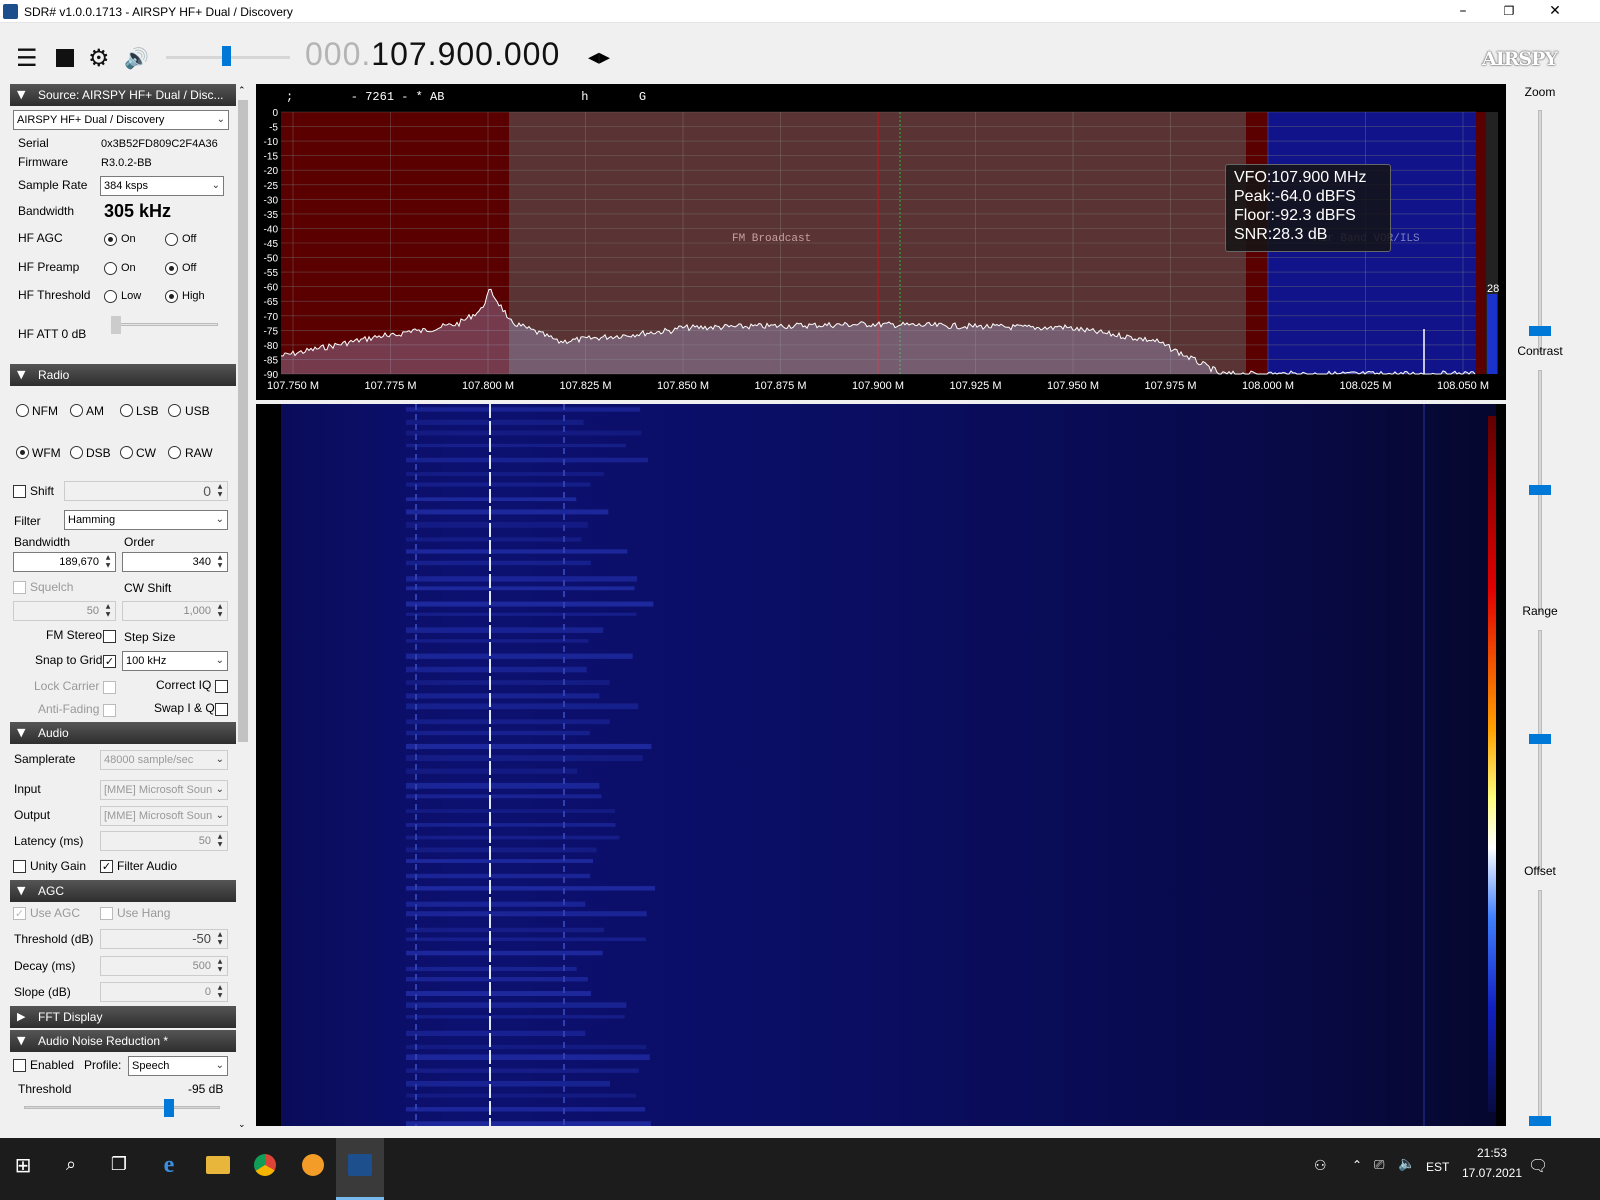 This screenshot has width=1600, height=1200. Describe the element at coordinates (1379, 1165) in the screenshot. I see `network-icon: ⎚` at that location.